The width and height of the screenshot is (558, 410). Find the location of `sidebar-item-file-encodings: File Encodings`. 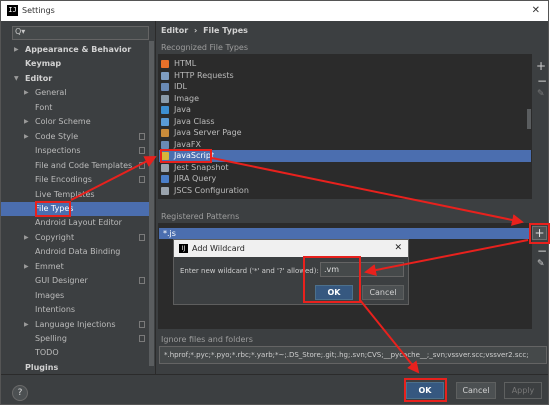

sidebar-item-file-encodings: File Encodings is located at coordinates (77, 180).